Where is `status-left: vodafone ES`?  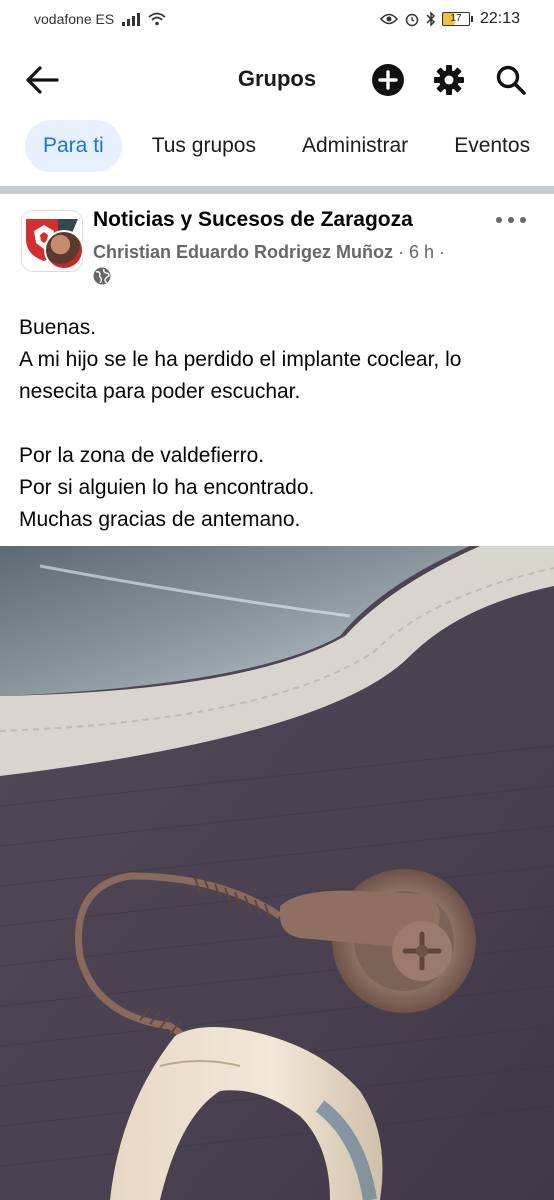
status-left: vodafone ES is located at coordinates (100, 19).